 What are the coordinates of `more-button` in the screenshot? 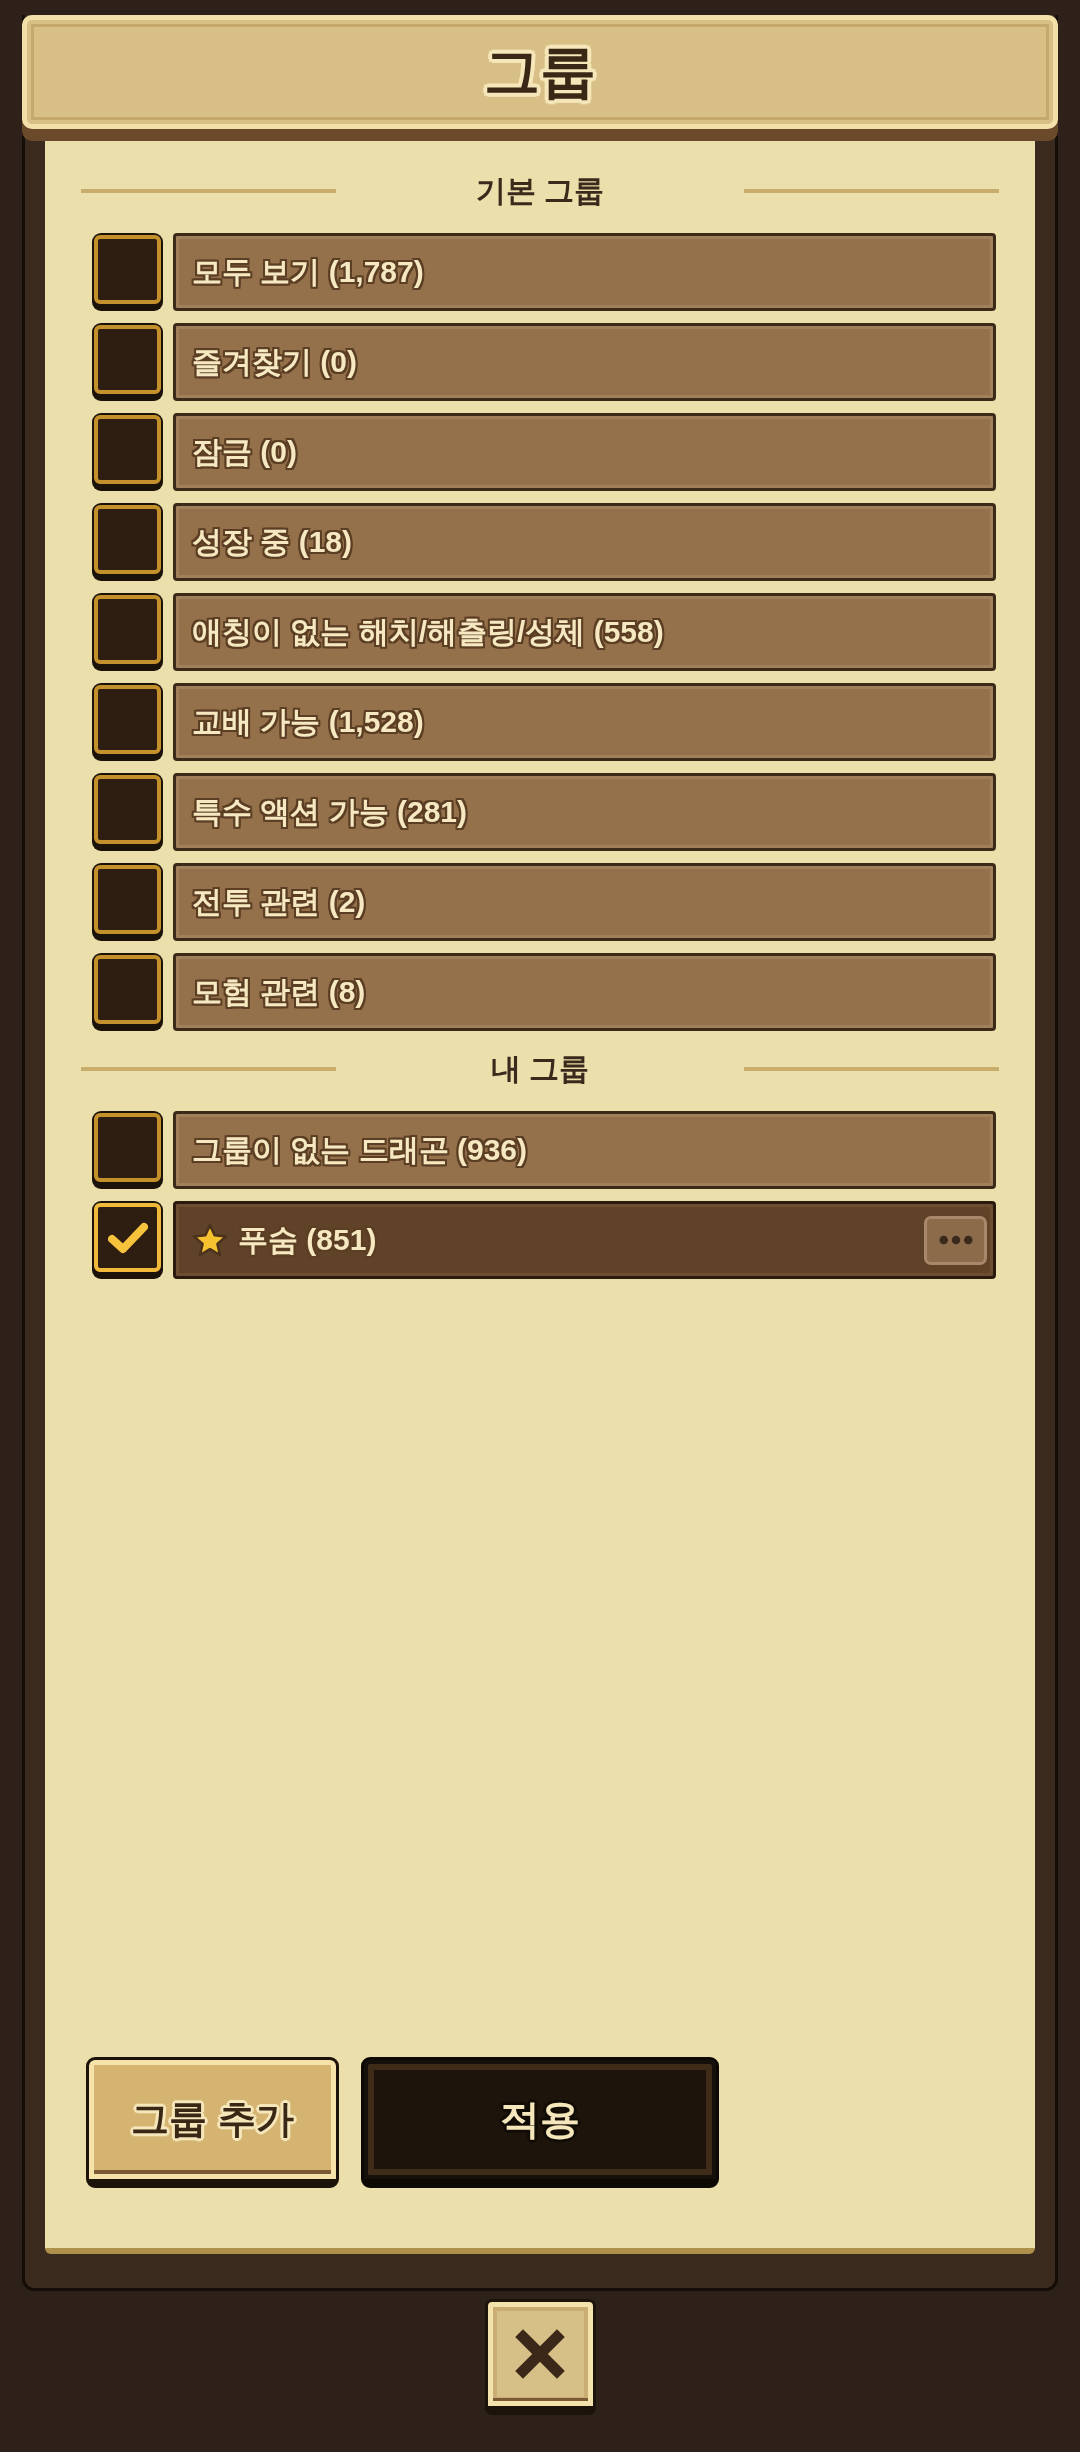 It's located at (955, 1240).